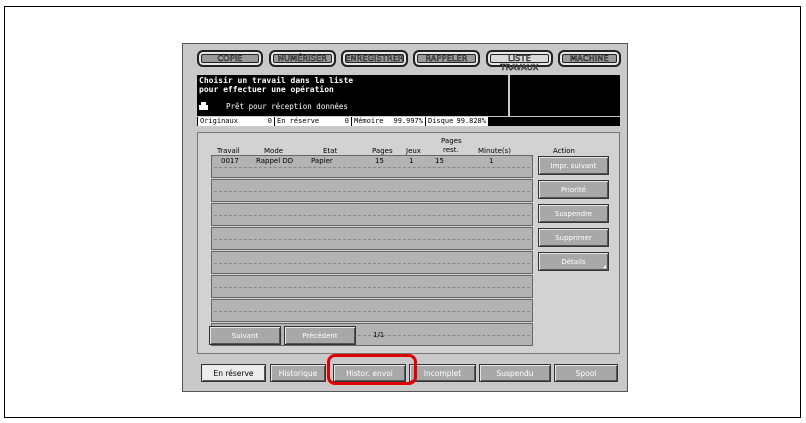 The image size is (806, 423). What do you see at coordinates (346, 121) in the screenshot?
I see `reserve-value: 0` at bounding box center [346, 121].